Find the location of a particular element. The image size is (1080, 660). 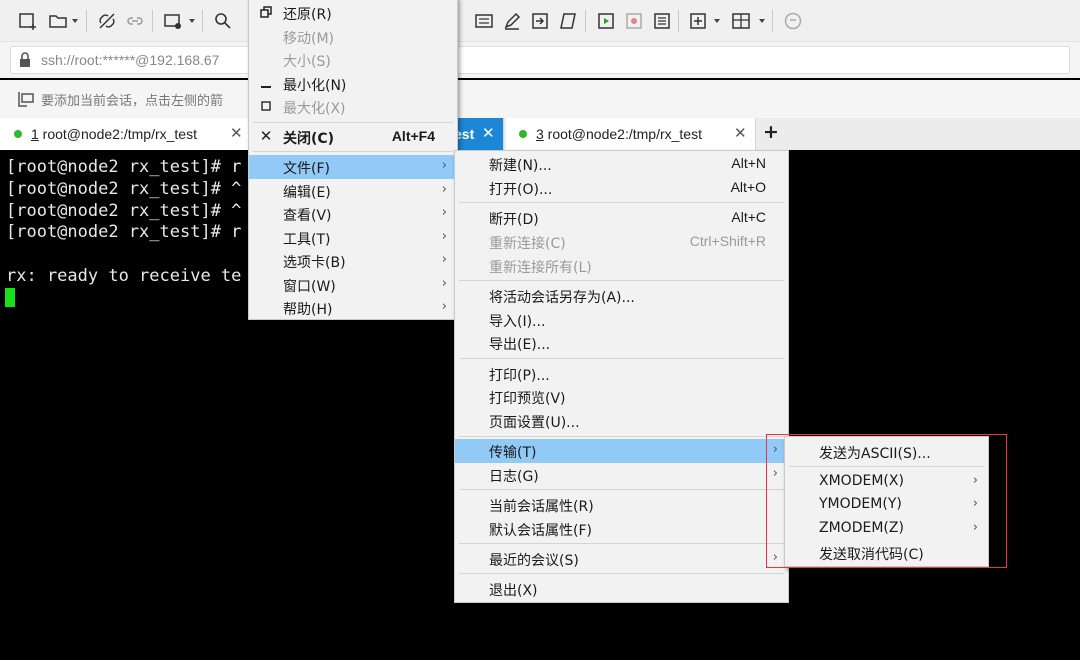

address-bar: ssh://root:******@192.168.67 is located at coordinates (540, 60).